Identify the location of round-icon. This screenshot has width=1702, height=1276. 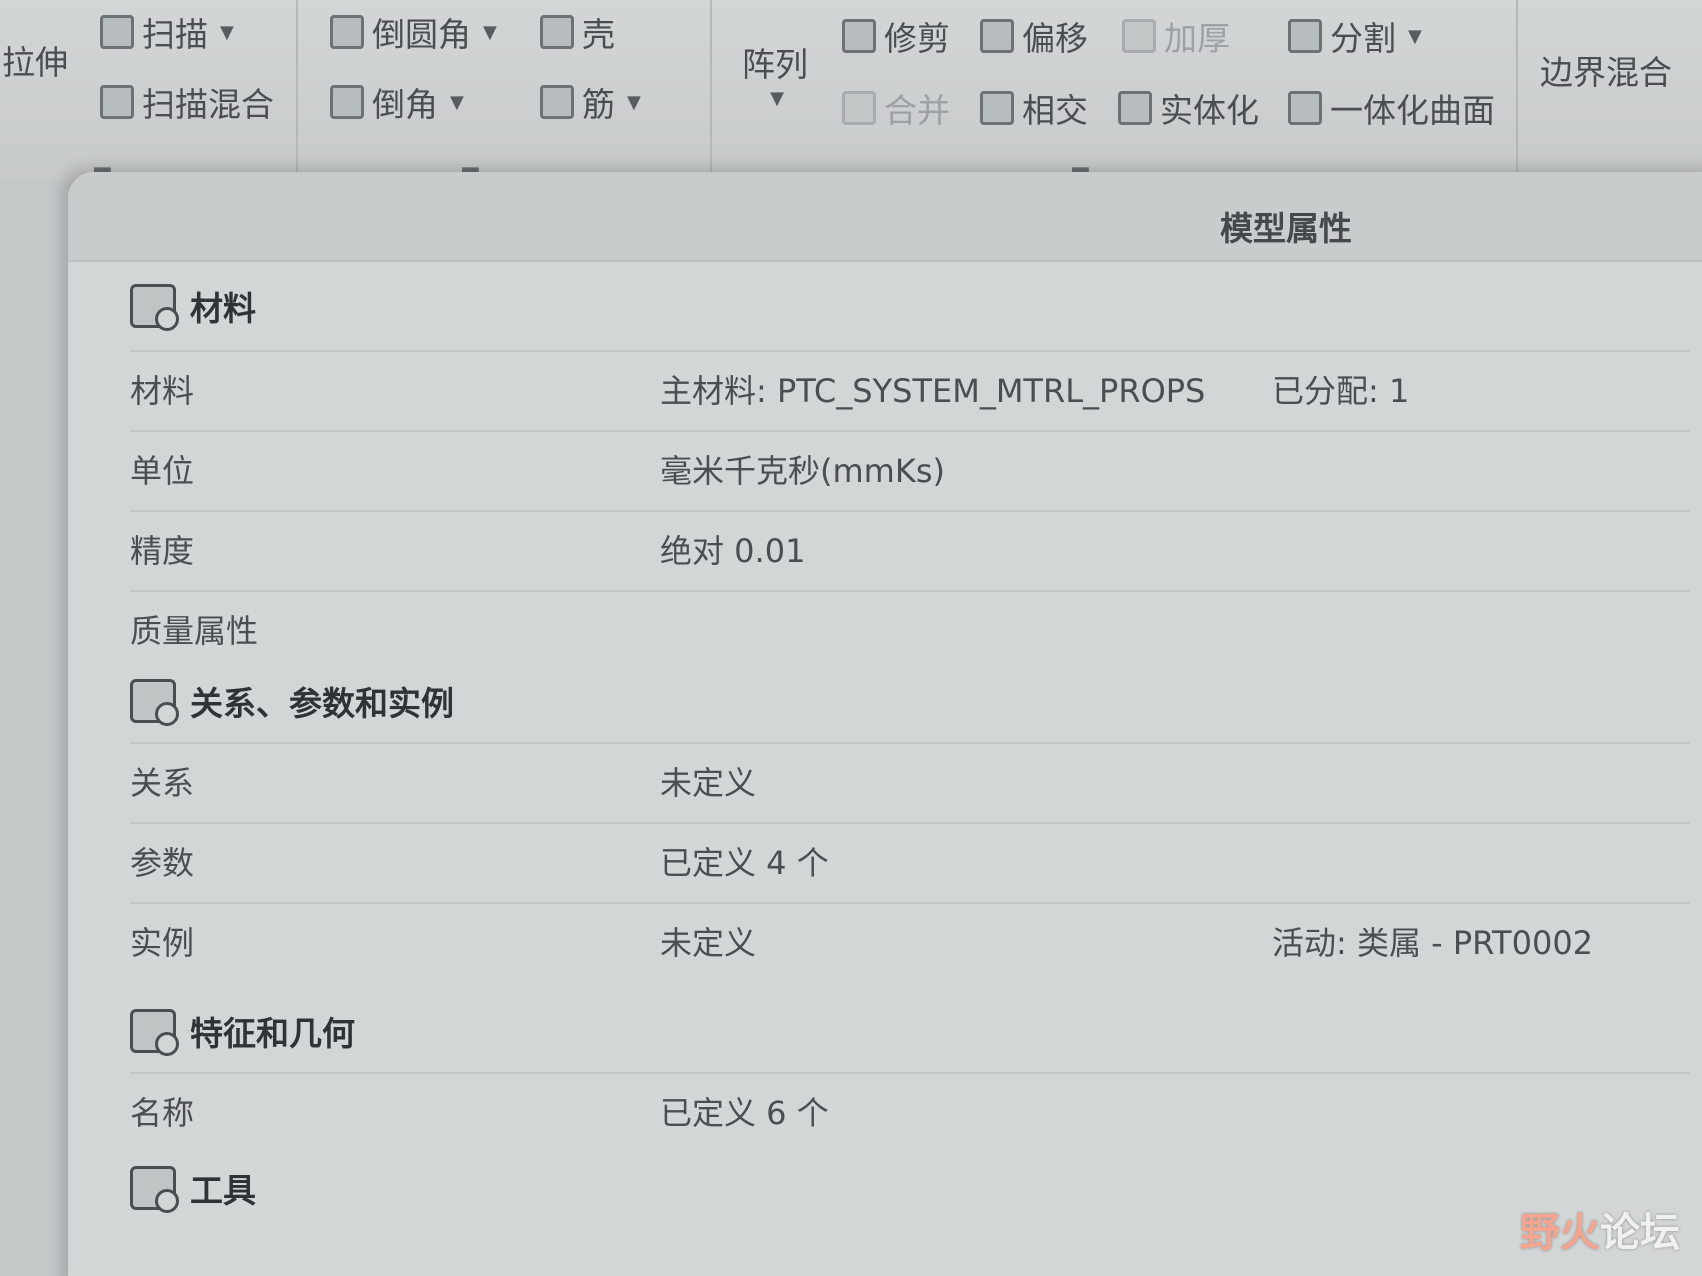
(347, 32).